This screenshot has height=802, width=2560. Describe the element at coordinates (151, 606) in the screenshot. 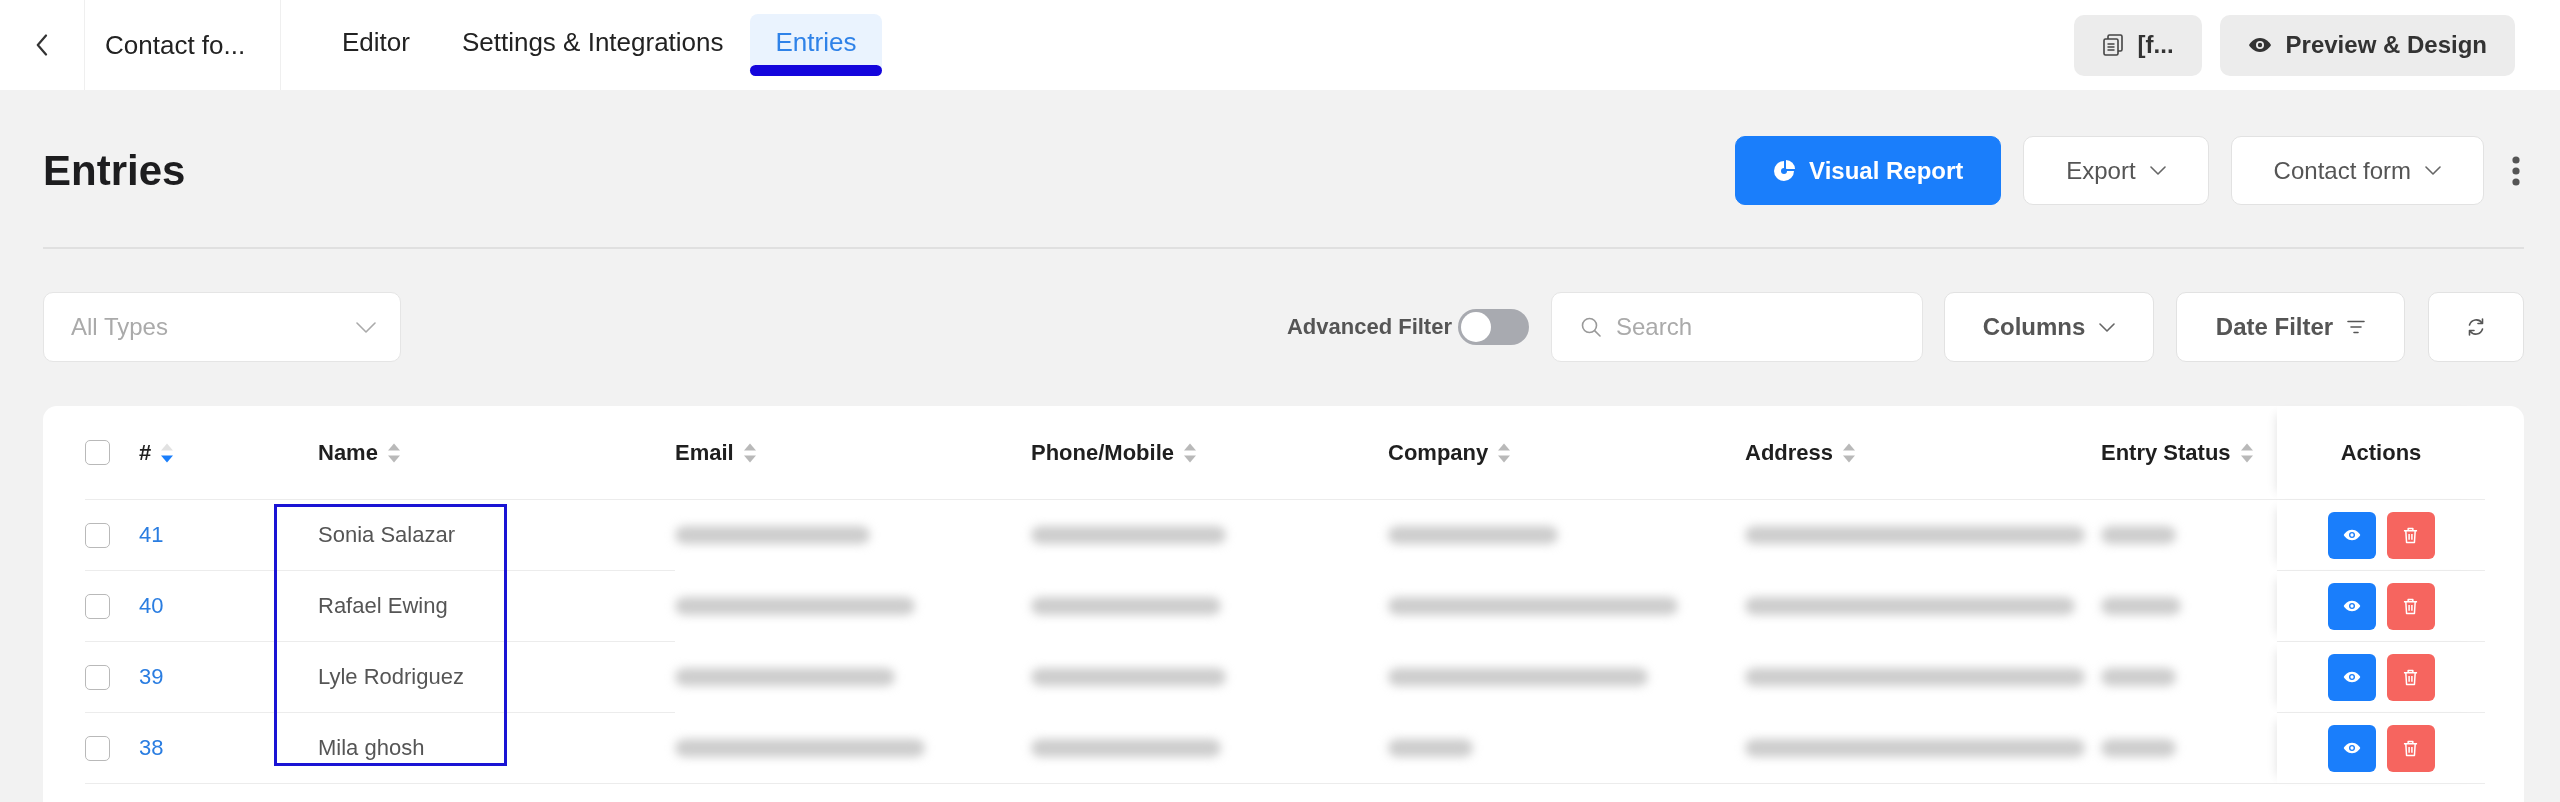

I see `entry-id-link: 40` at that location.